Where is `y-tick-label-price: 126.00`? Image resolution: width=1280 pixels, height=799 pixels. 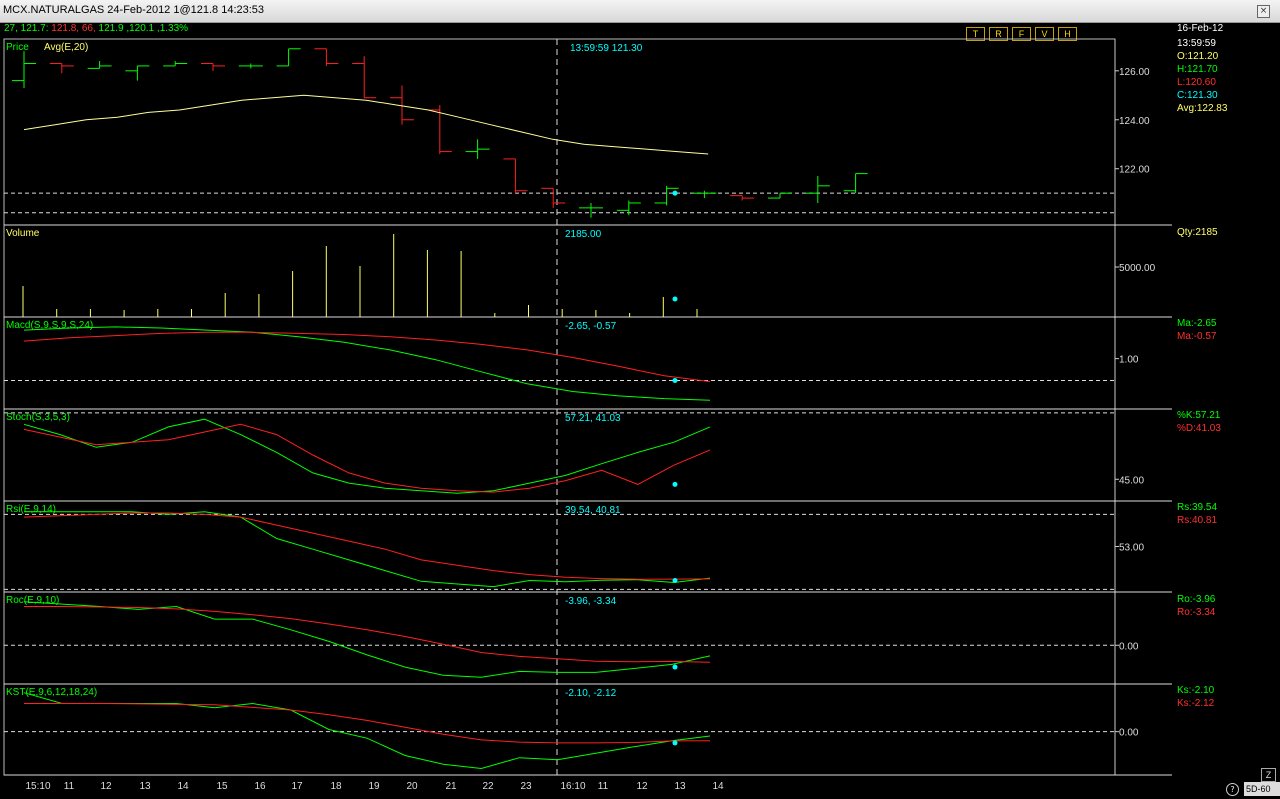
y-tick-label-price: 126.00 is located at coordinates (1134, 72).